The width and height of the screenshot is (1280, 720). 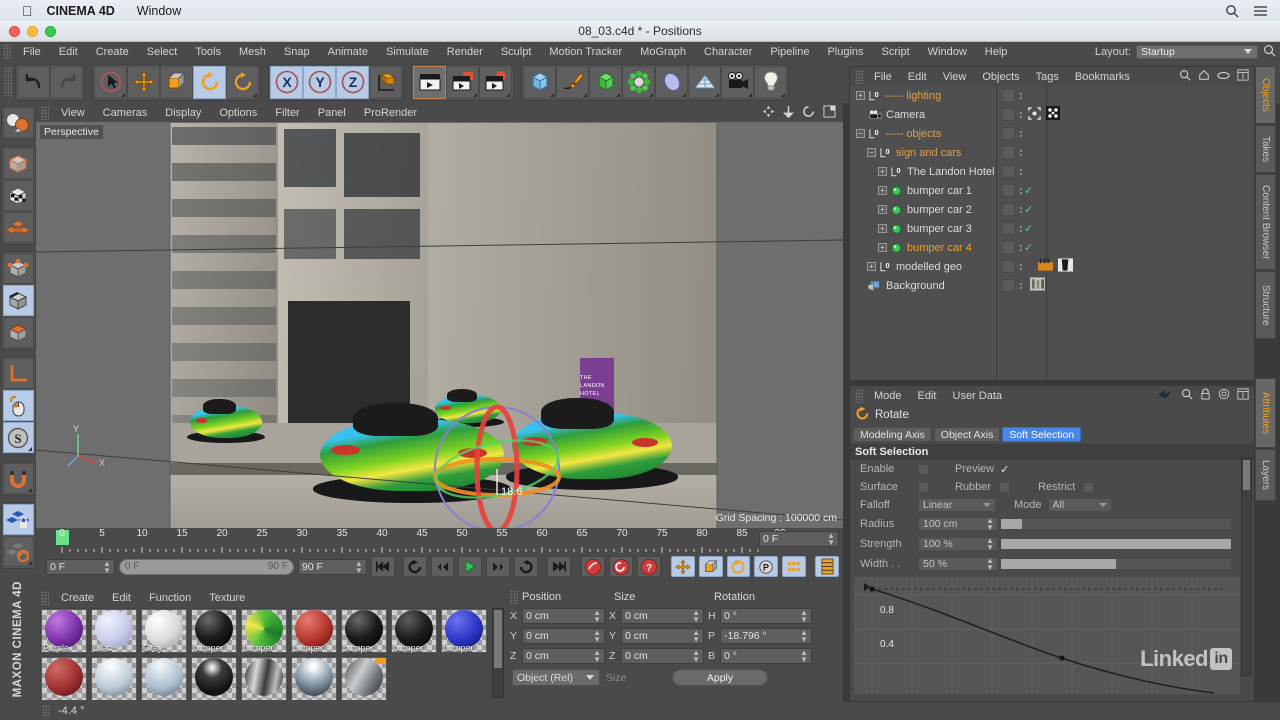 What do you see at coordinates (1265, 305) in the screenshot?
I see `side-tab-structure: Structure` at bounding box center [1265, 305].